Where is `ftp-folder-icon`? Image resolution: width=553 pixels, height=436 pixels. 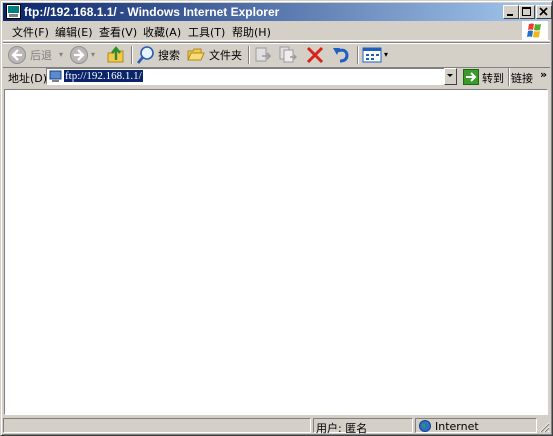
ftp-folder-icon is located at coordinates (55, 76).